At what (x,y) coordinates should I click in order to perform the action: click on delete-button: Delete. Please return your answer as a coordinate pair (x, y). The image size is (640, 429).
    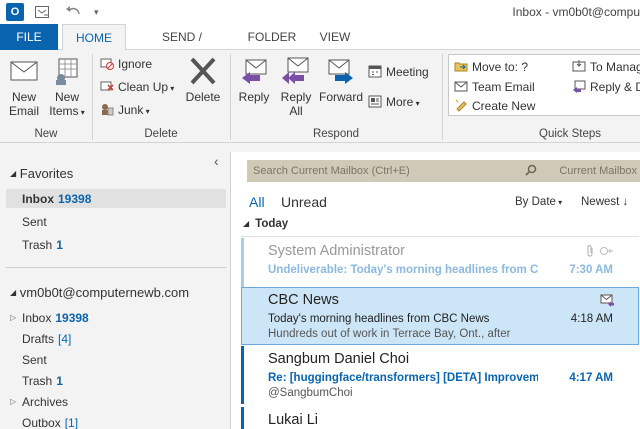
    Looking at the image, I should click on (203, 80).